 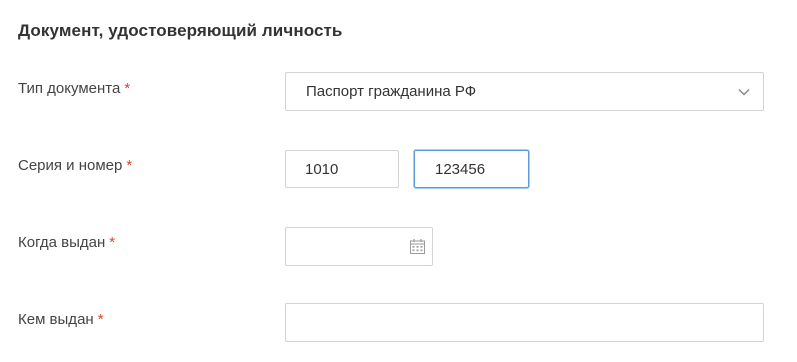 I want to click on issue-date-label: Когда выдан *, so click(x=66, y=242).